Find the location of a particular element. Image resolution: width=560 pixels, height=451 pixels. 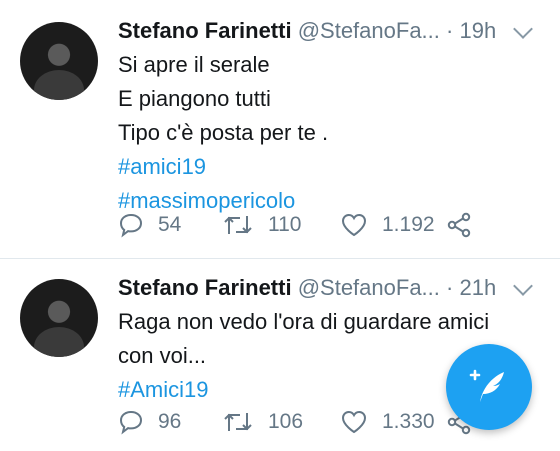

compose-tweet-icon is located at coordinates (486, 385).